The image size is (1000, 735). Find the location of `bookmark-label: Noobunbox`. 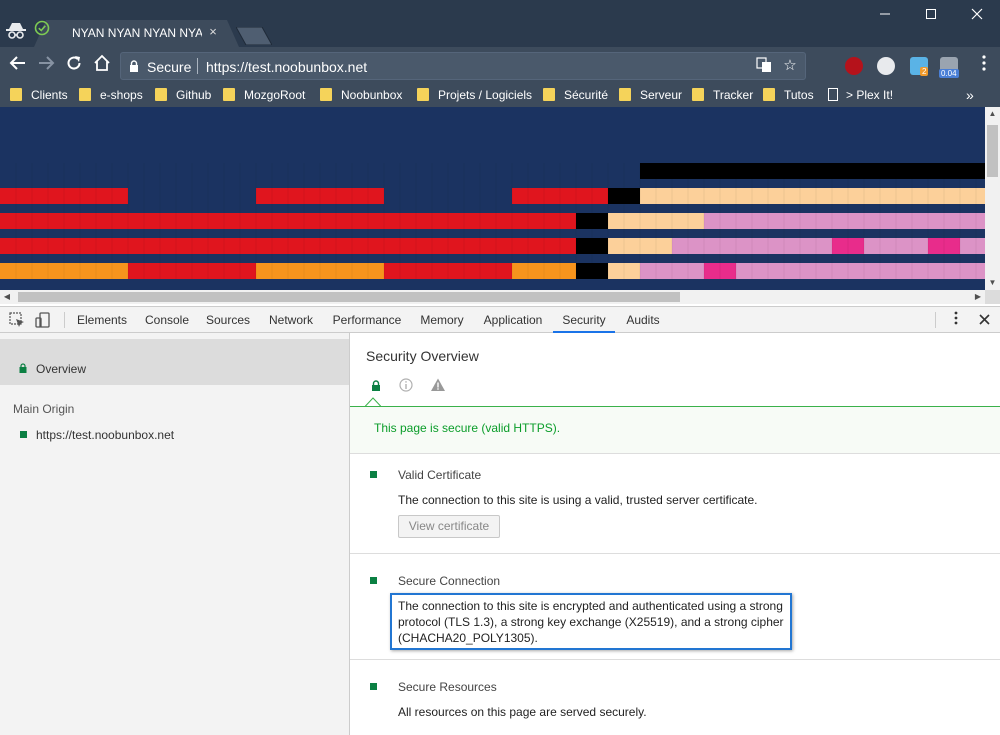

bookmark-label: Noobunbox is located at coordinates (372, 95).